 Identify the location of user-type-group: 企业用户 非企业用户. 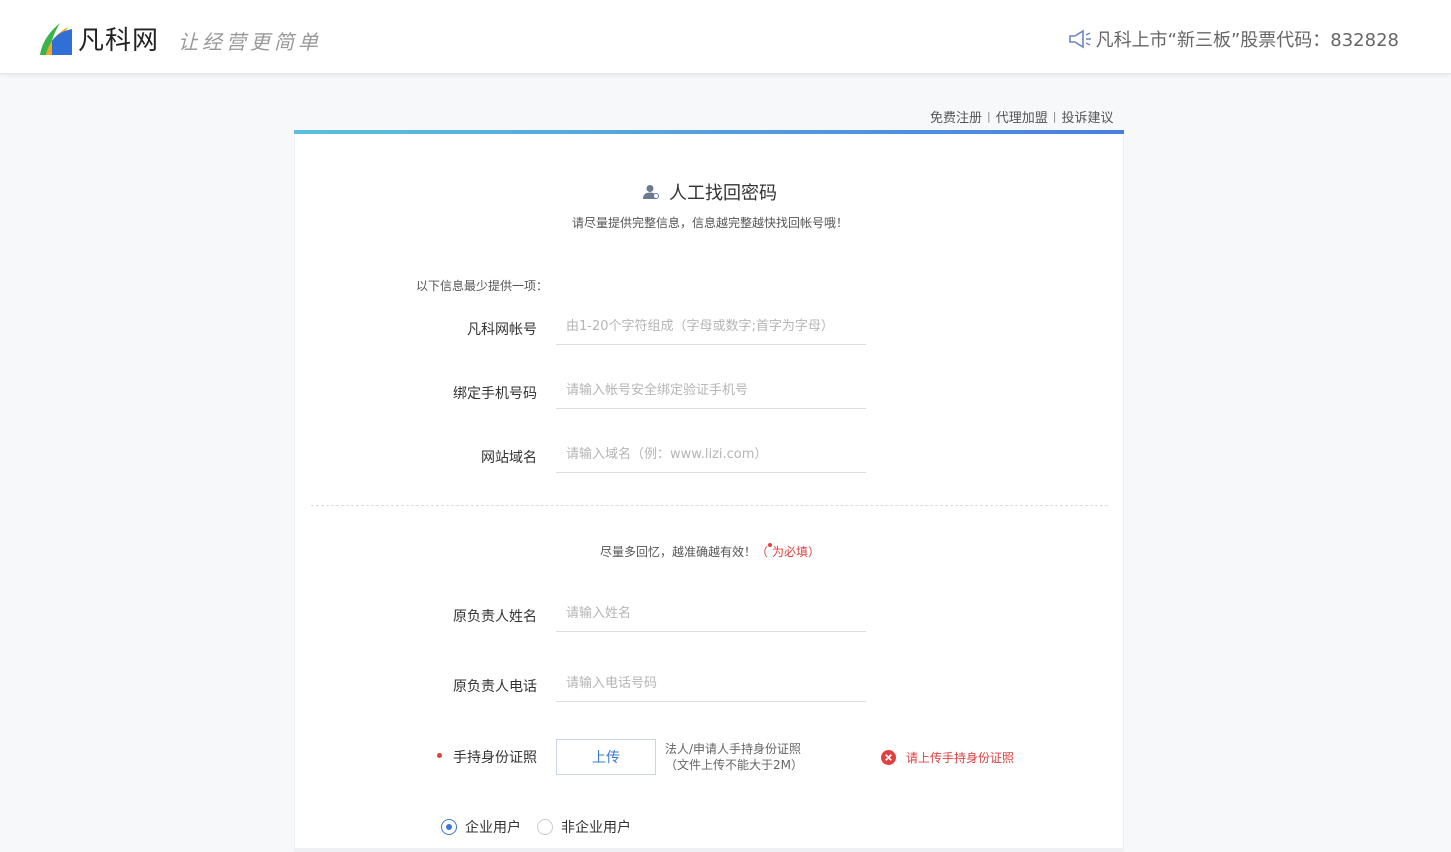
(544, 827).